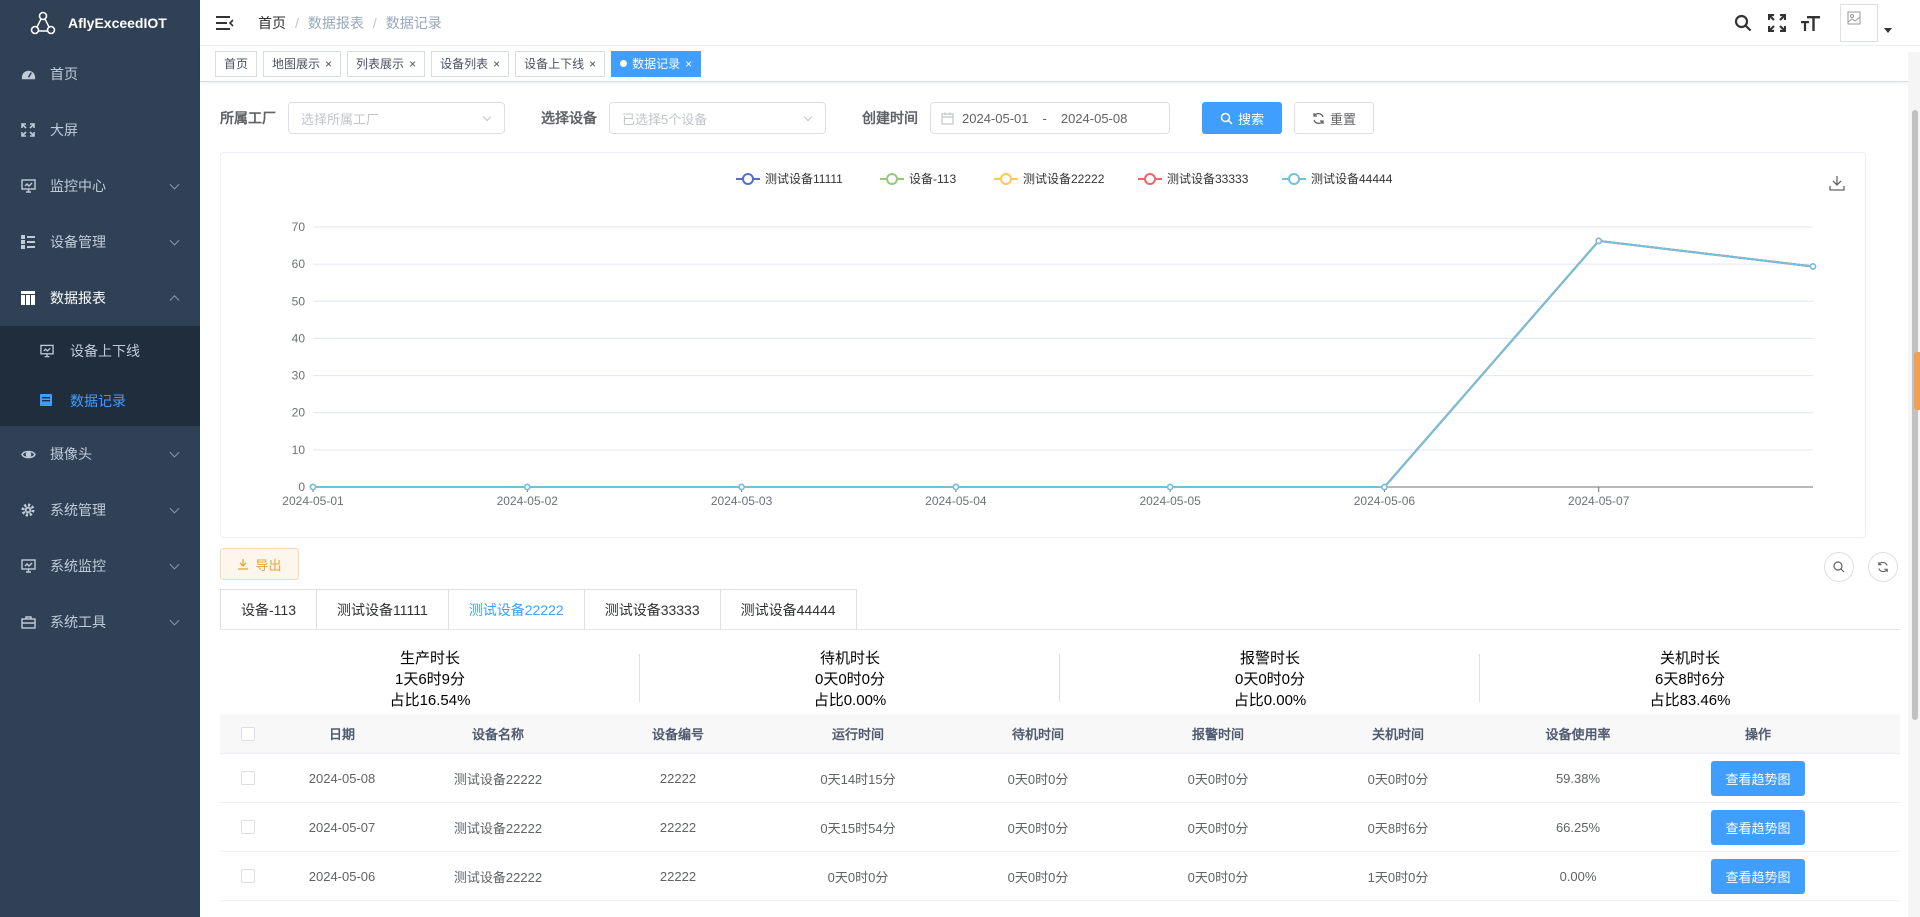 Image resolution: width=1920 pixels, height=917 pixels. I want to click on hamburger-icon, so click(225, 23).